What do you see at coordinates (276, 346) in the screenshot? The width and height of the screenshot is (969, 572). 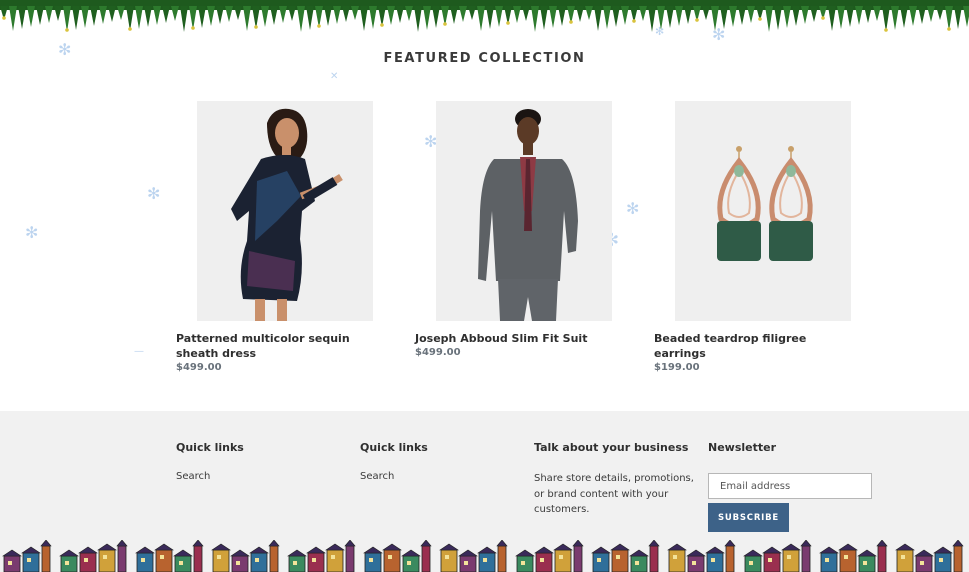 I see `product-name: Patterned multicolor sequin sheath dress` at bounding box center [276, 346].